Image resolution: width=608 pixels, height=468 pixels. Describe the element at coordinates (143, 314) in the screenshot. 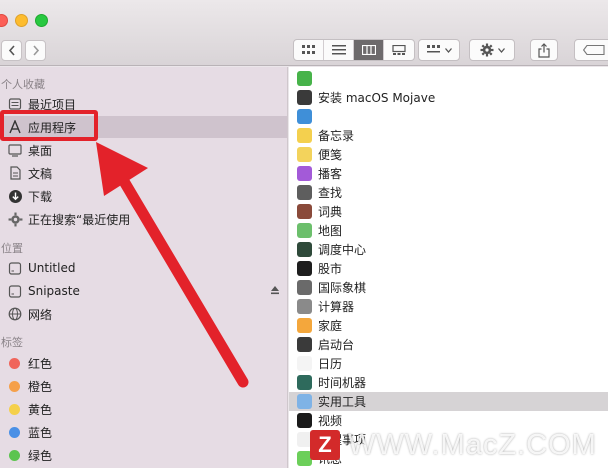

I see `sidebar-item-network: 网络` at that location.